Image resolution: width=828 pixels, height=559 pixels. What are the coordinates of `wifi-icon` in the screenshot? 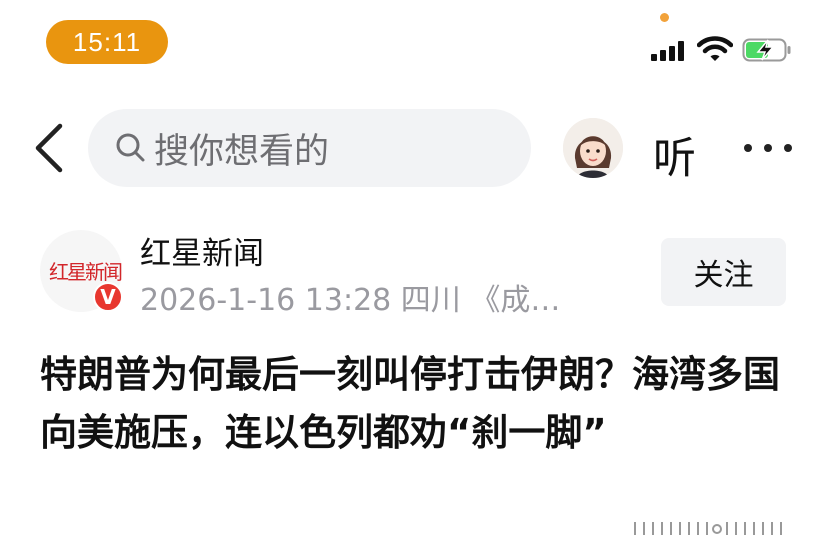 It's located at (715, 48).